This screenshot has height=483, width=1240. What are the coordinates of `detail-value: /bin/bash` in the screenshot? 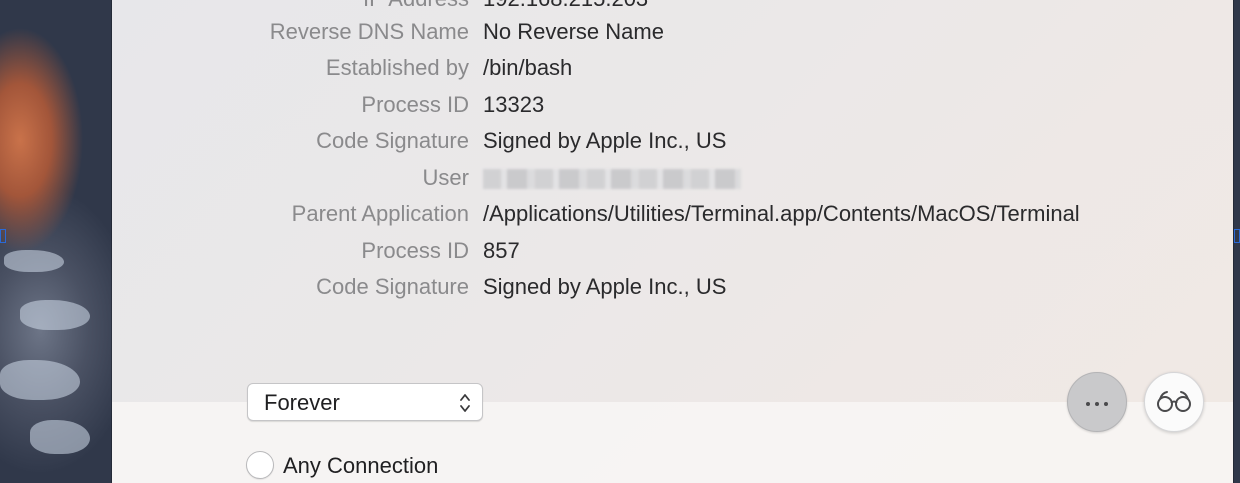 It's located at (528, 67).